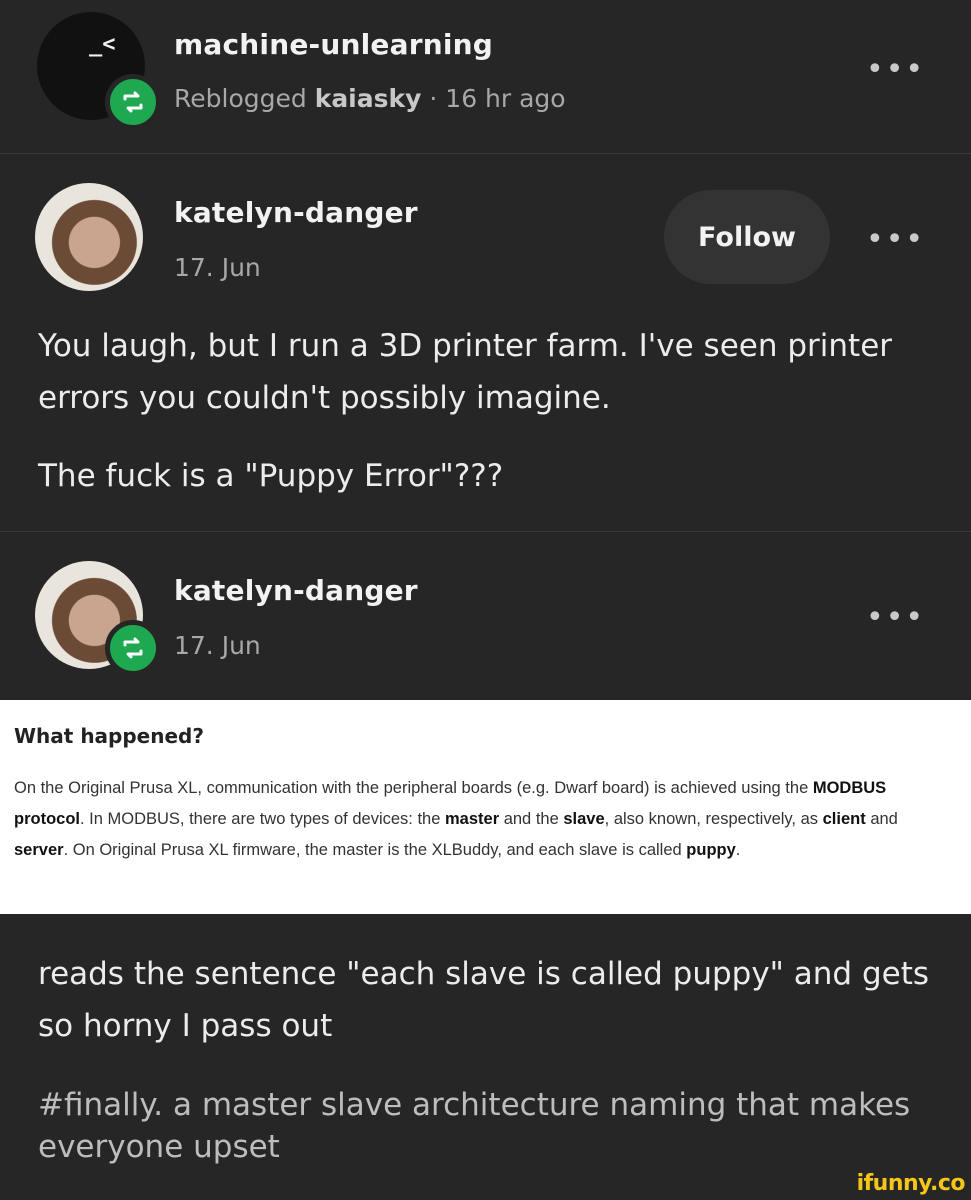 The width and height of the screenshot is (971, 1200). I want to click on reblog-info: Reblogged kaiasky · 16 hr ago, so click(370, 98).